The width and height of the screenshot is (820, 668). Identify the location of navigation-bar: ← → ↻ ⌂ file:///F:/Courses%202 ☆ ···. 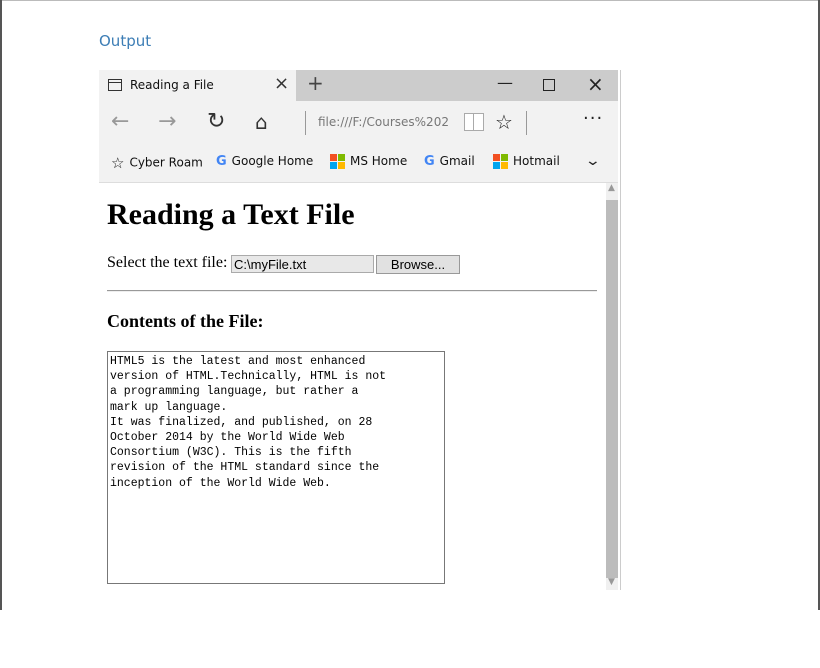
(358, 123).